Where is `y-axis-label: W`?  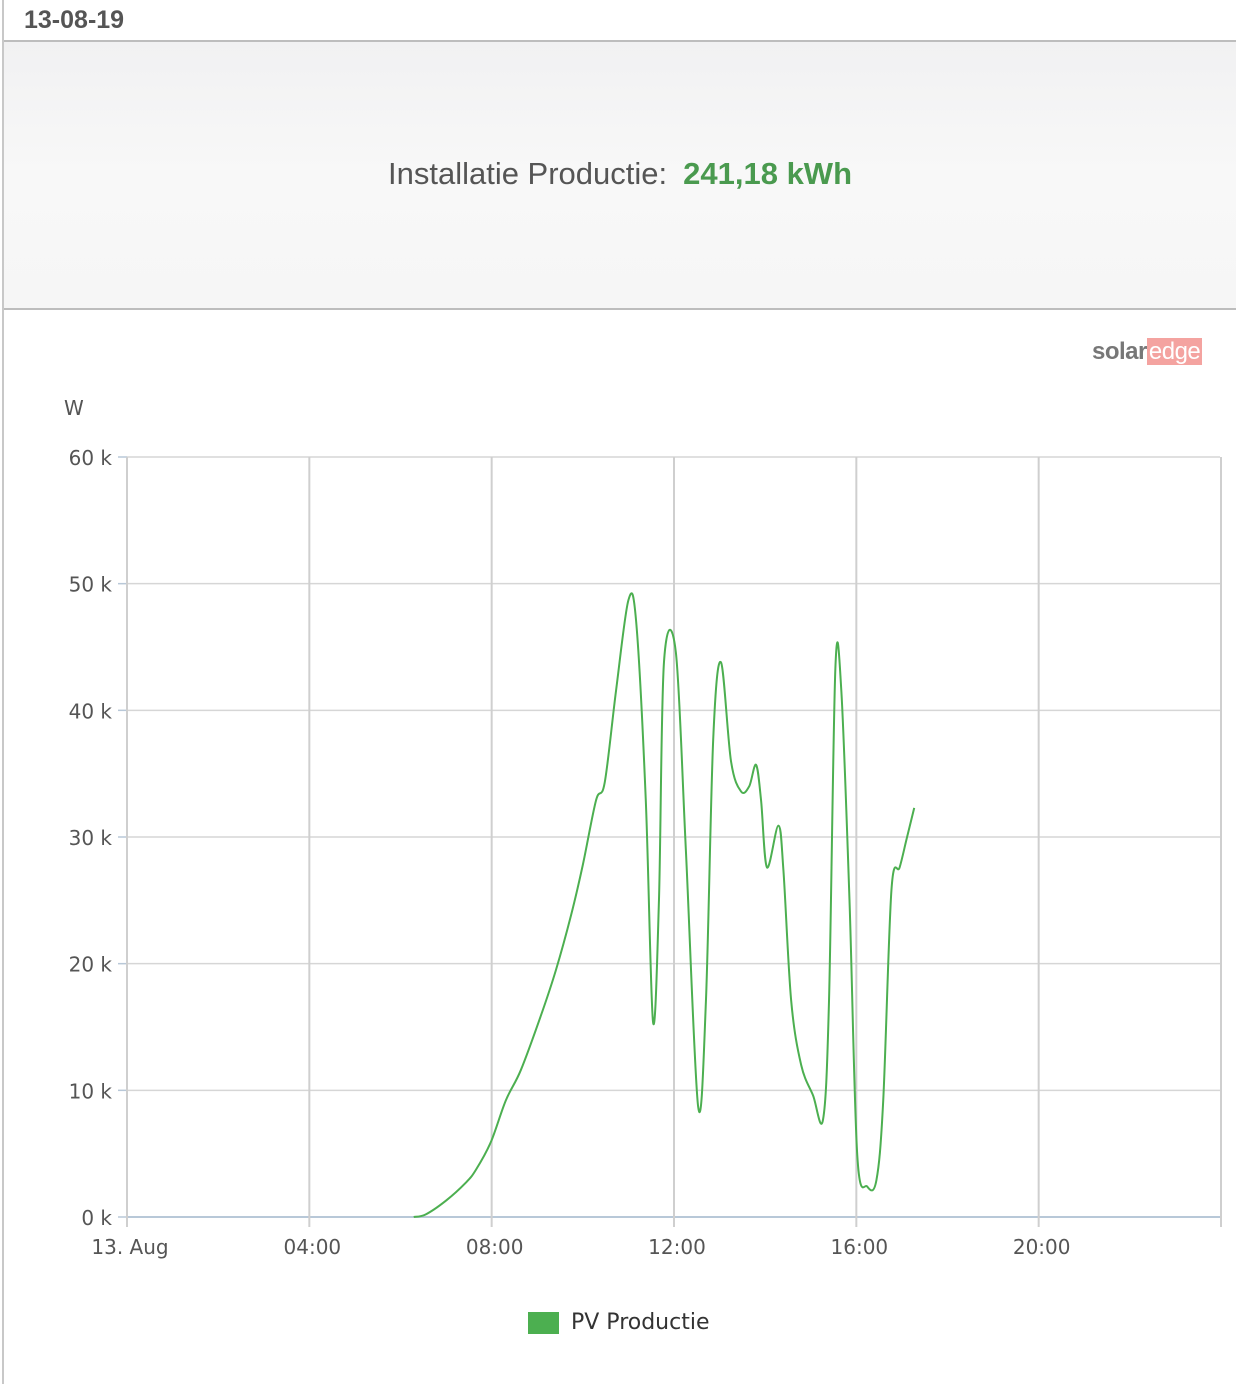
y-axis-label: W is located at coordinates (74, 408).